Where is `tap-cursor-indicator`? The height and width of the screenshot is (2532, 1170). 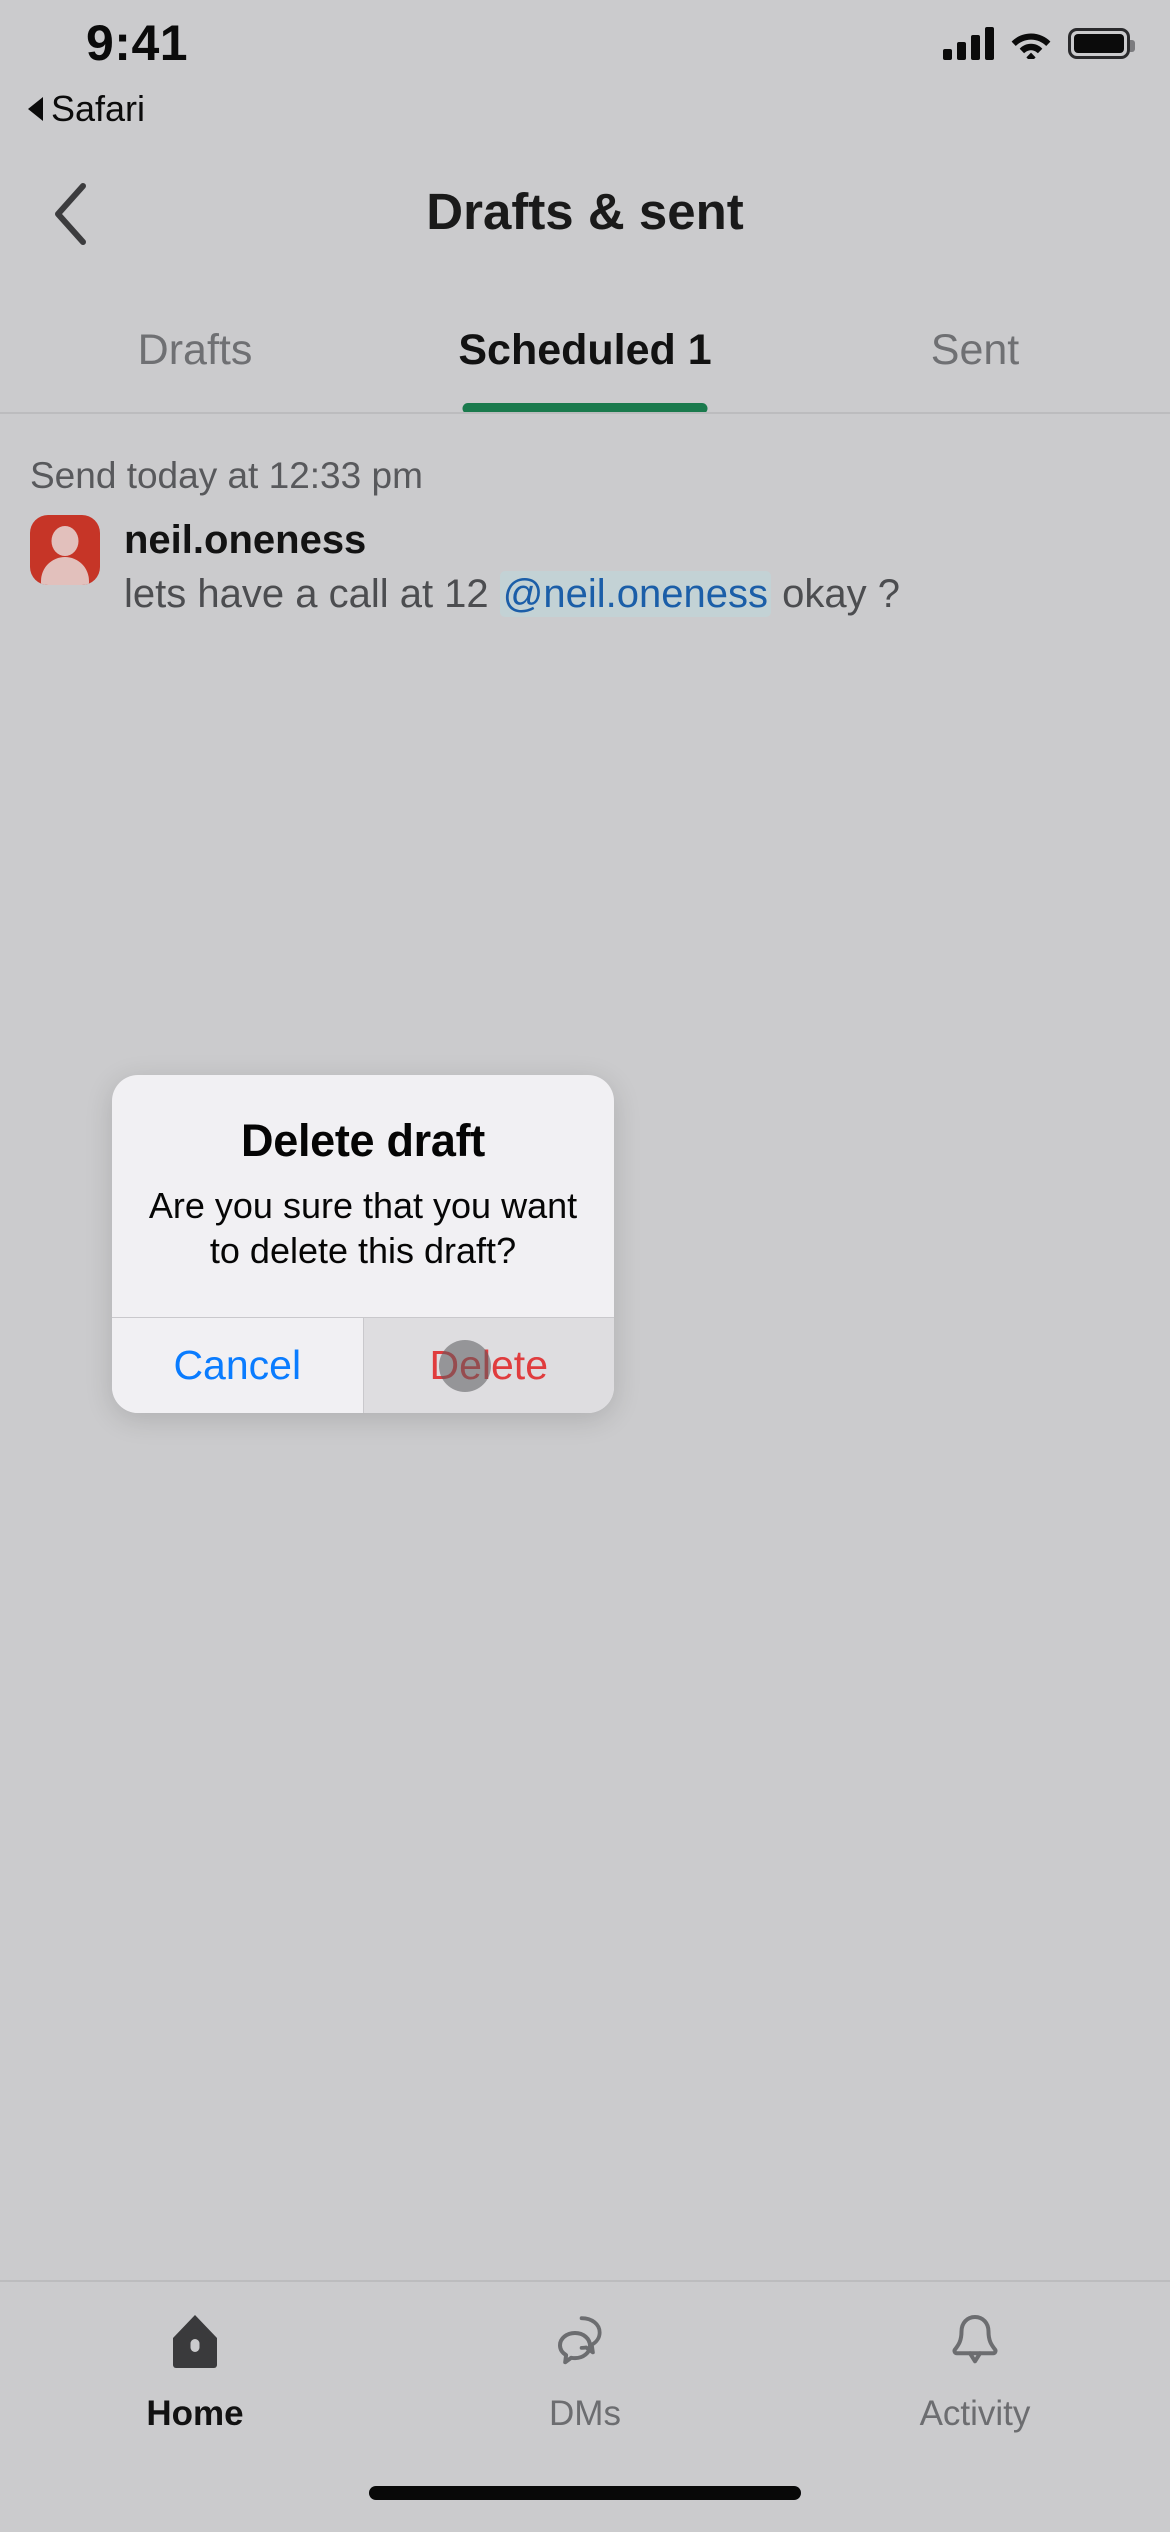
tap-cursor-indicator is located at coordinates (464, 1365).